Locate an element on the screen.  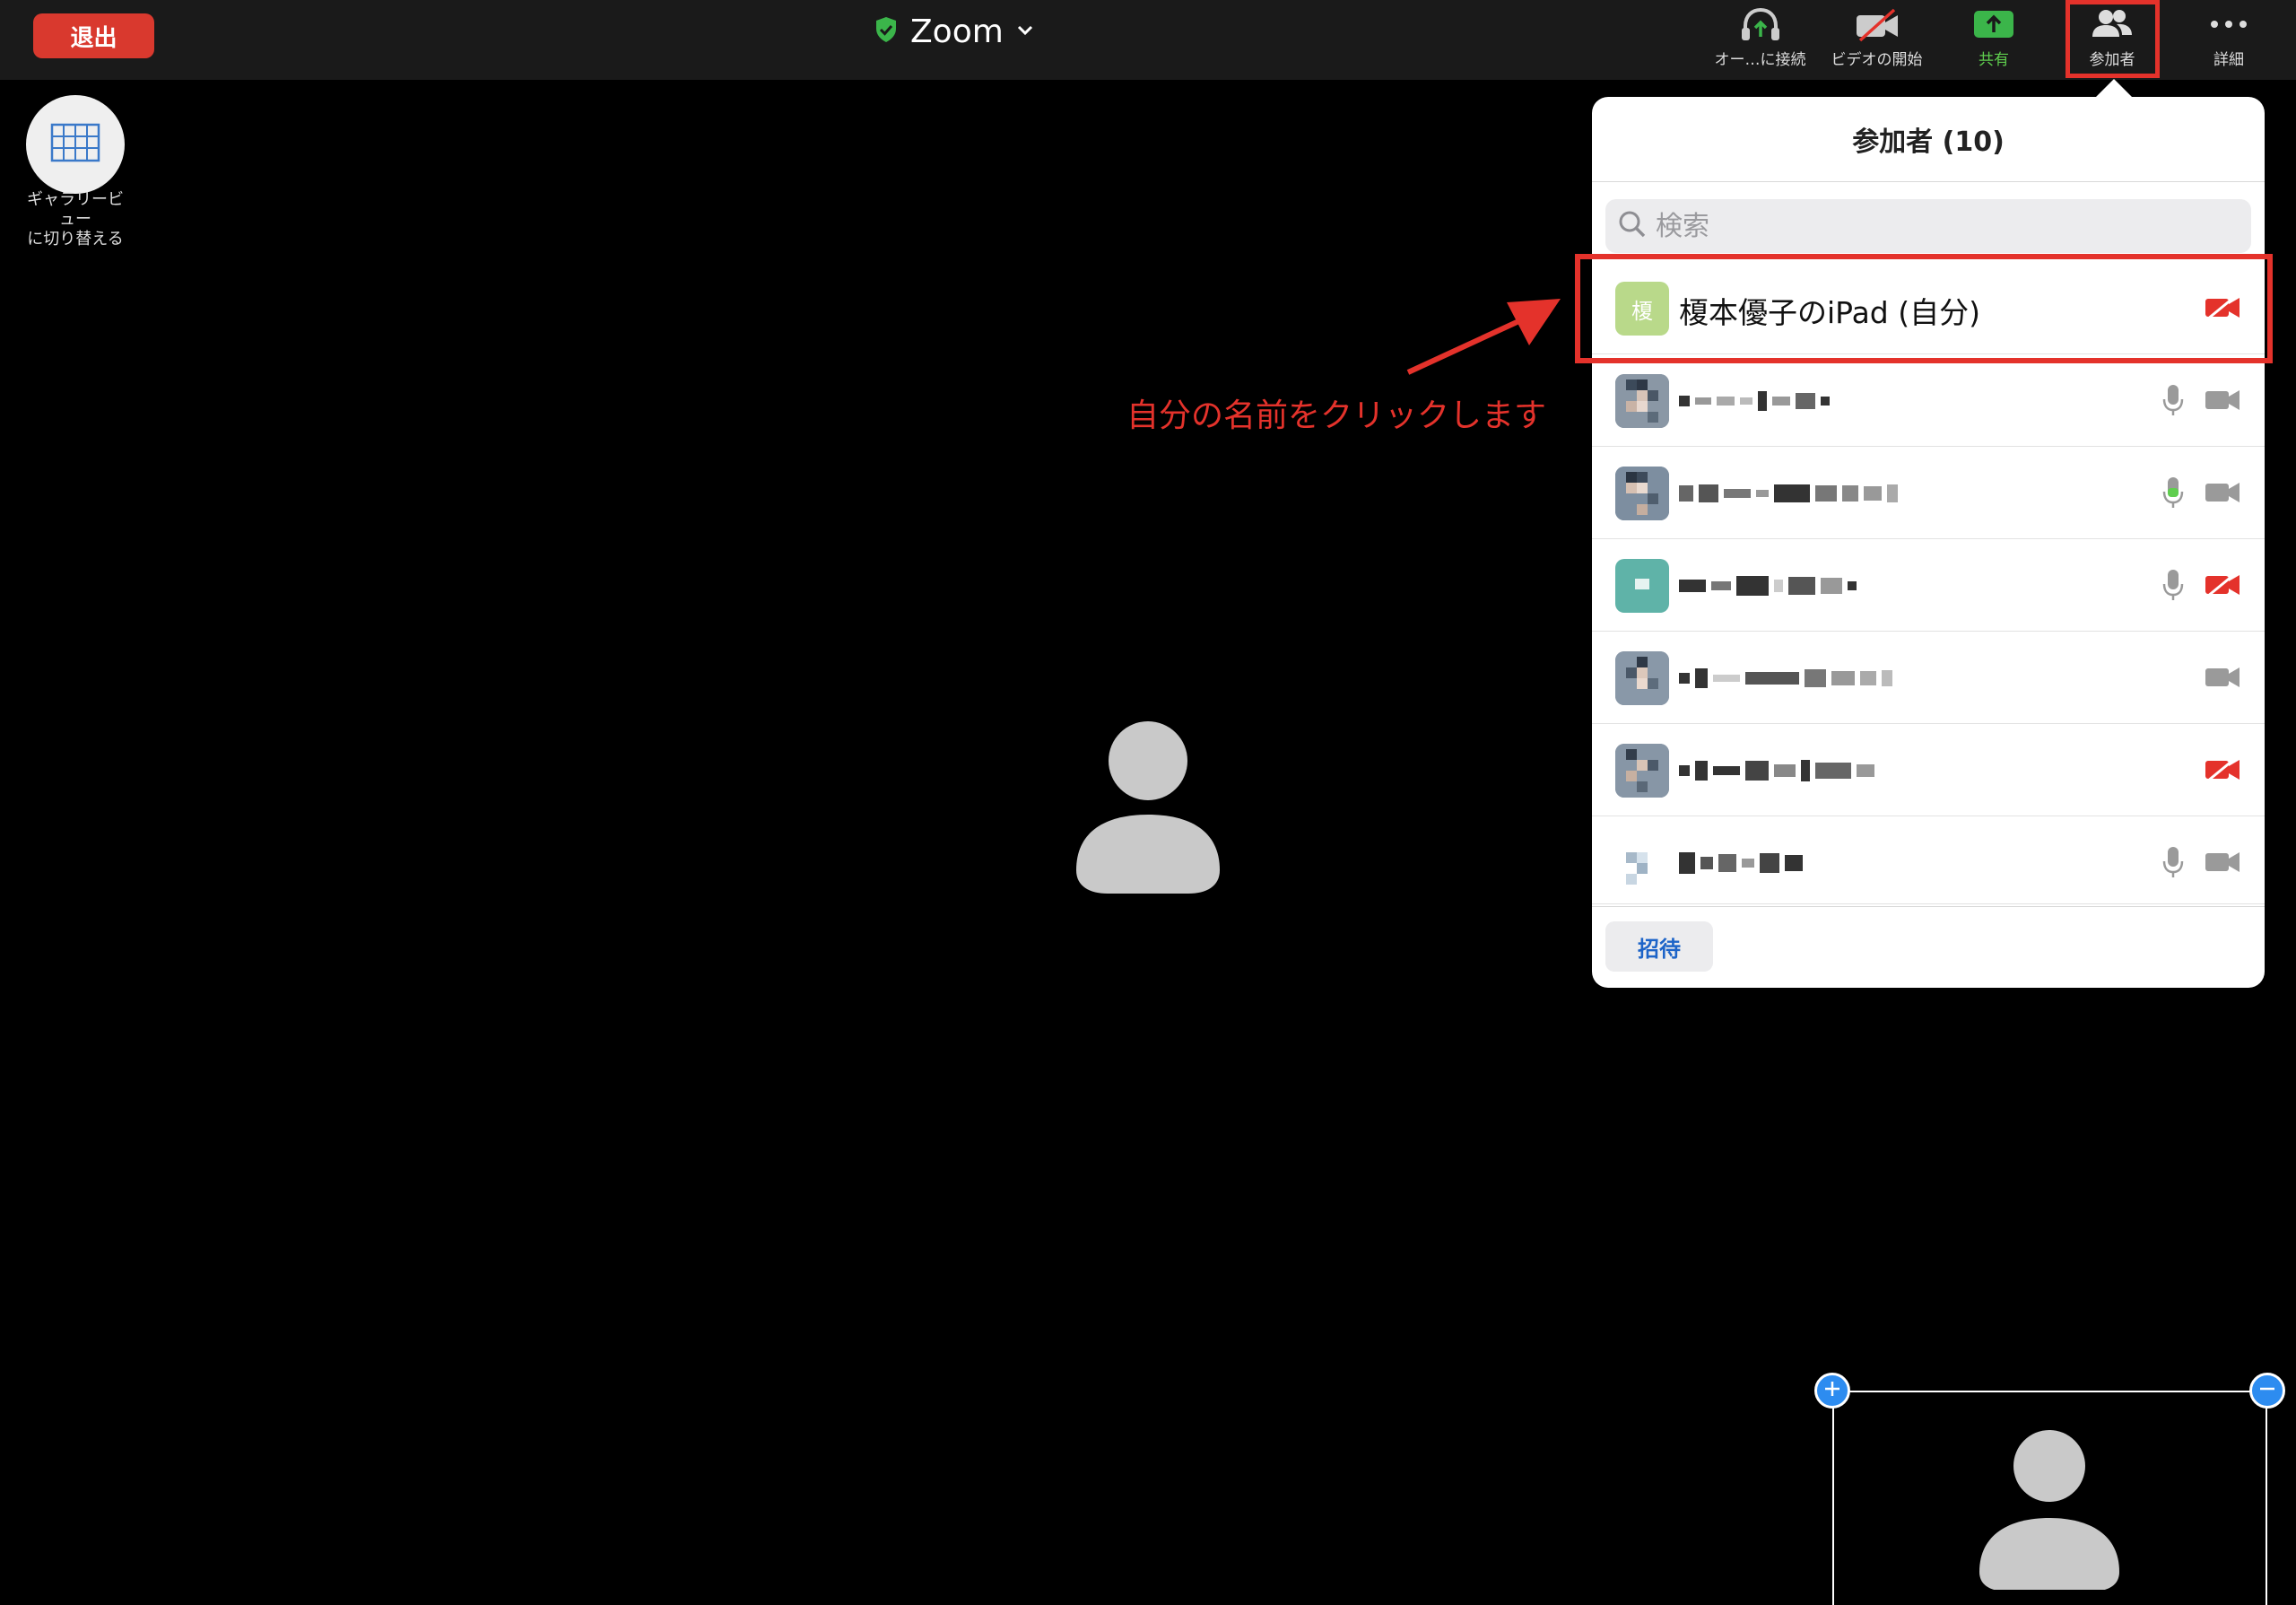
zoom-out-button is located at coordinates (2267, 1391).